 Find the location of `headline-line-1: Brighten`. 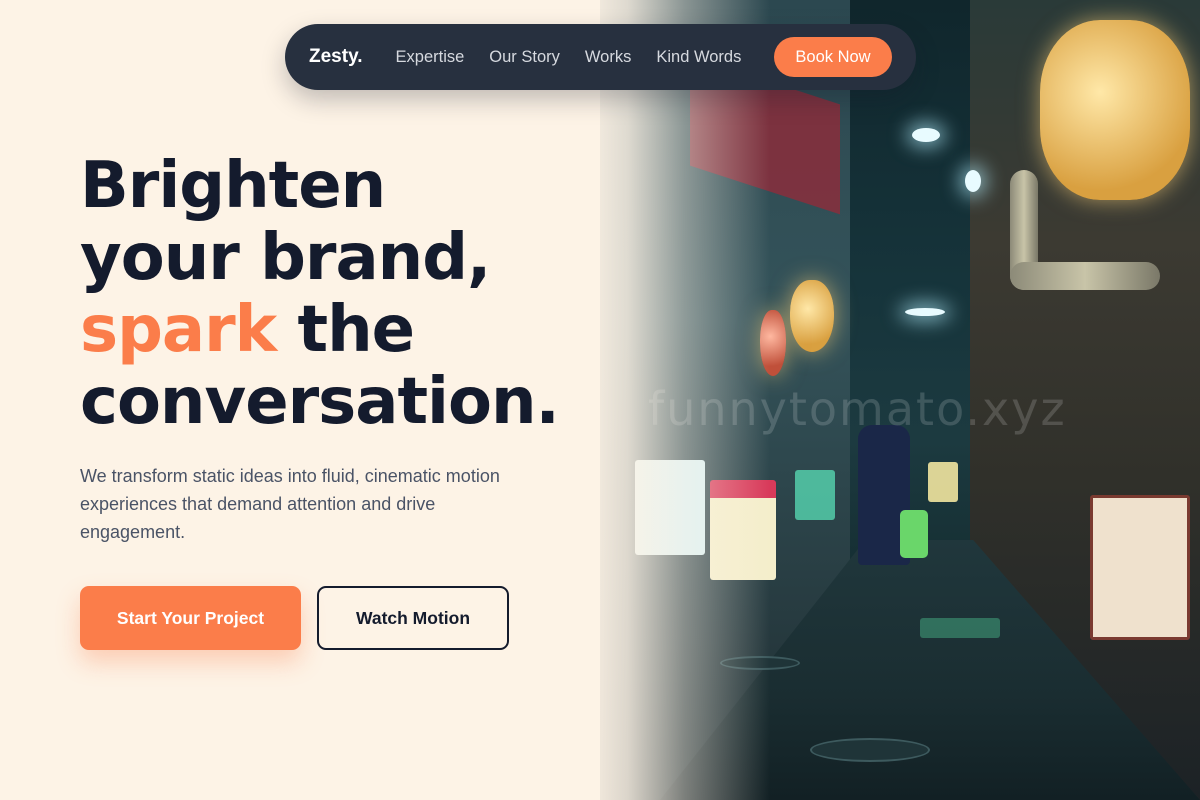

headline-line-1: Brighten is located at coordinates (233, 186).